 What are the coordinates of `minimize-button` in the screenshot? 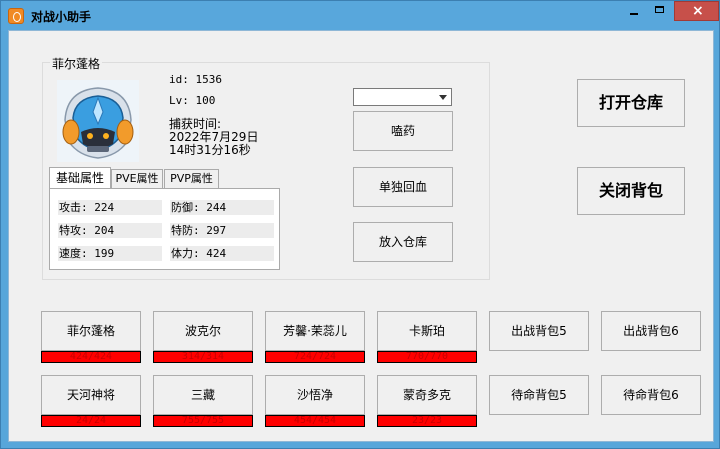 It's located at (634, 11).